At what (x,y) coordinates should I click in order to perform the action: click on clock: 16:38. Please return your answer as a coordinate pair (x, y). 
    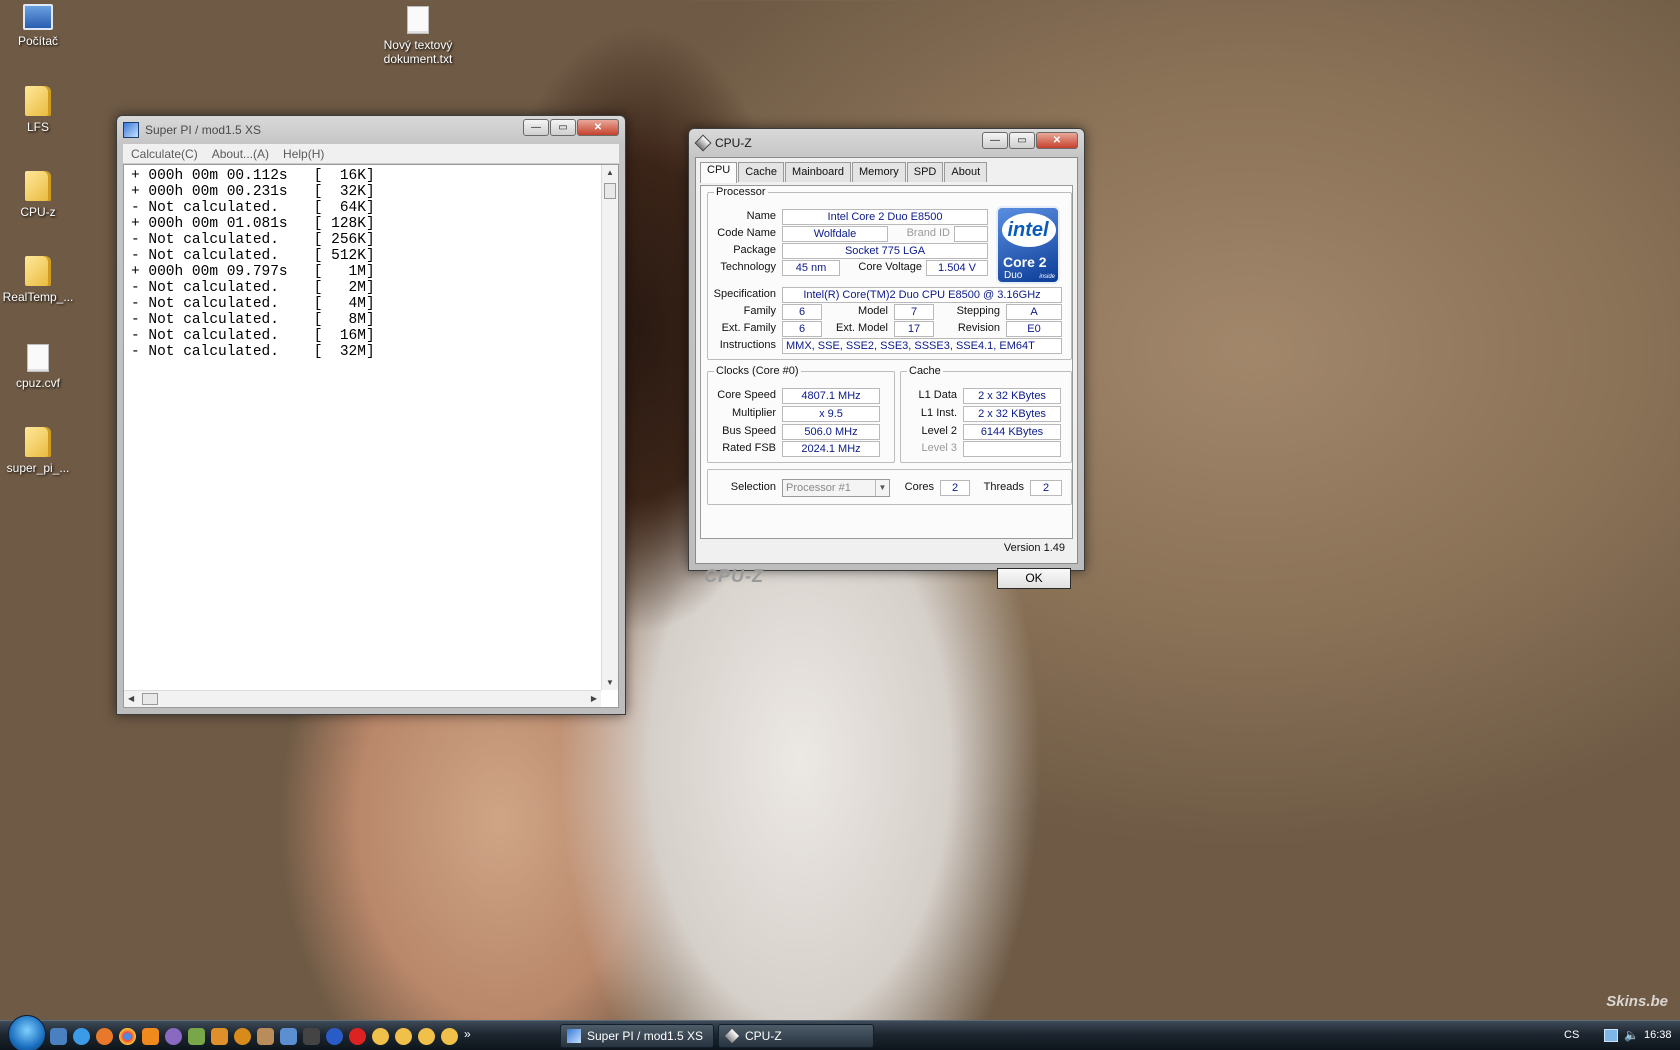
    Looking at the image, I should click on (1658, 1035).